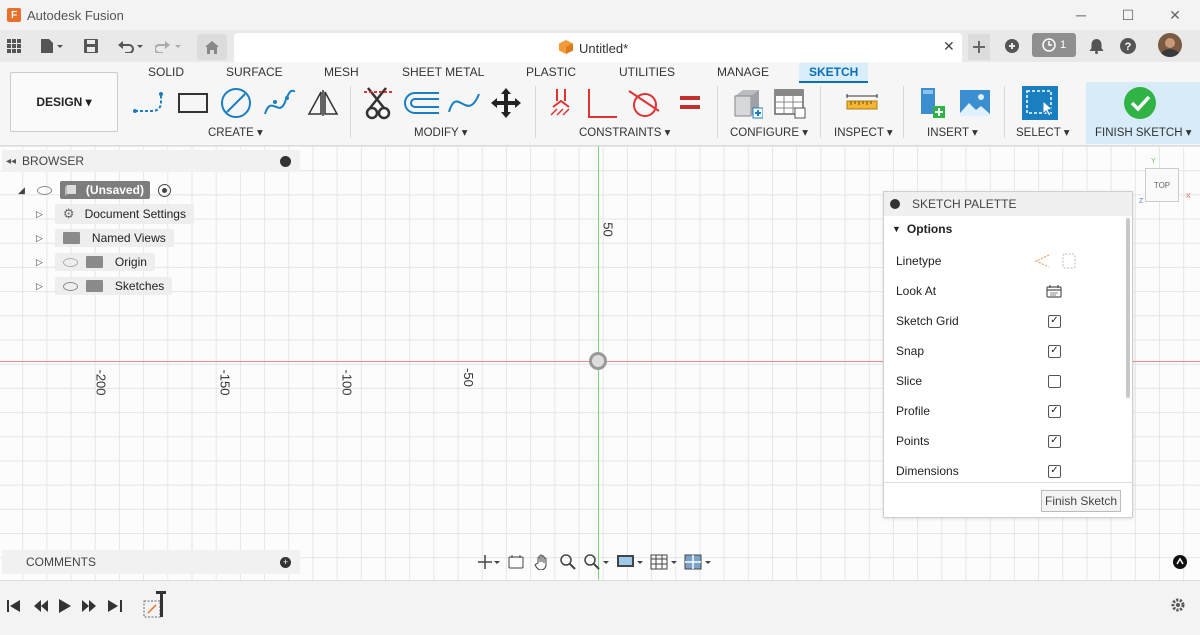 The image size is (1200, 635). What do you see at coordinates (422, 103) in the screenshot?
I see `offset-tool-icon` at bounding box center [422, 103].